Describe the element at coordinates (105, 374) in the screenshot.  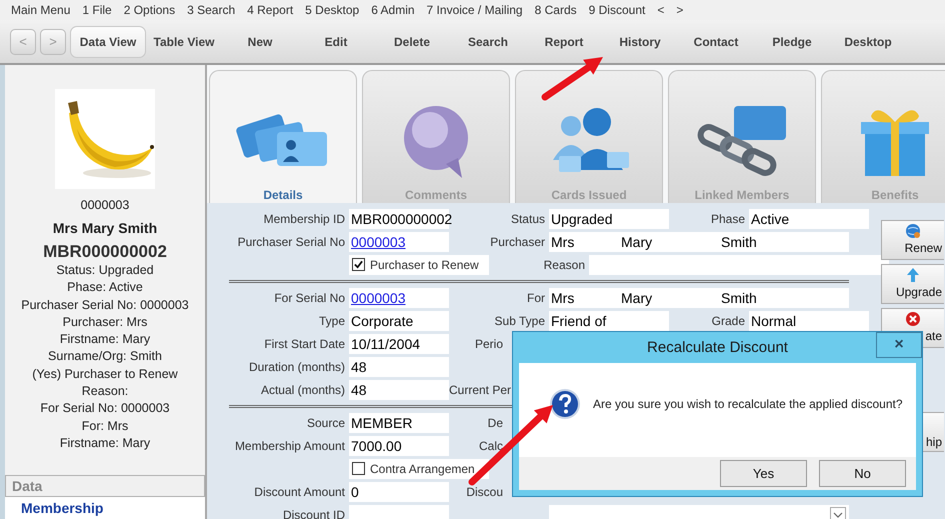
I see `summary-line: (Yes) Purchaser to Renew` at that location.